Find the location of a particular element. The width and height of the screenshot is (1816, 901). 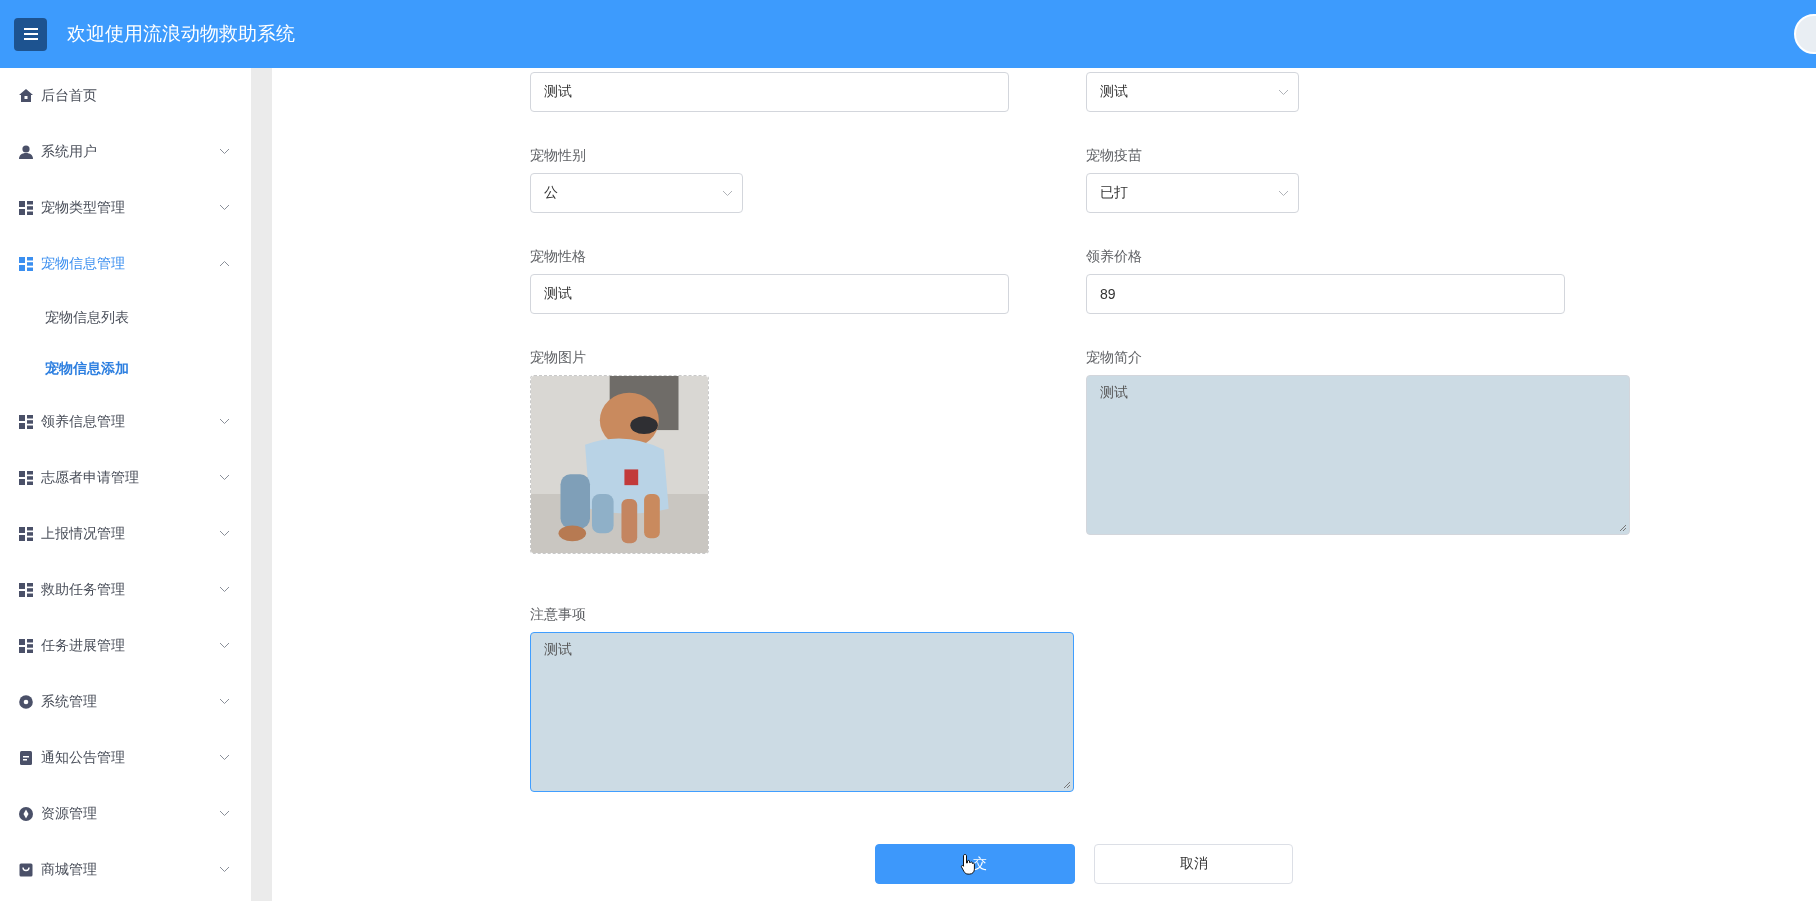

sidebar-item: 商城管理 is located at coordinates (125, 870).